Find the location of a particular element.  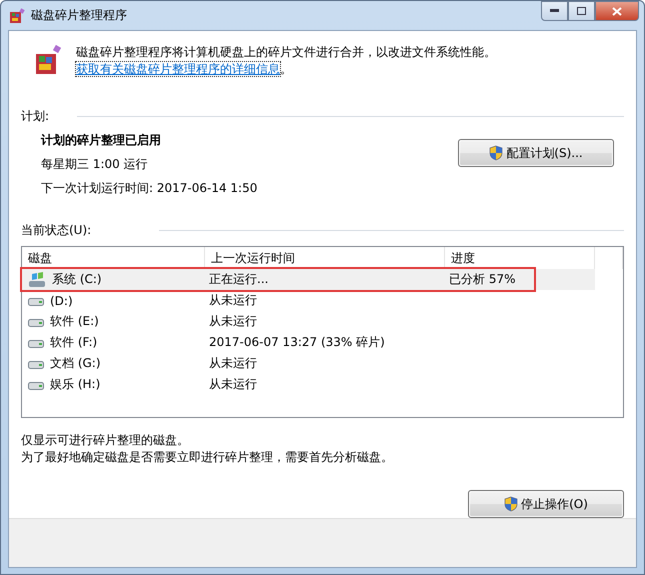

schedule-time: 每星期三 1:00 运行 is located at coordinates (95, 164).